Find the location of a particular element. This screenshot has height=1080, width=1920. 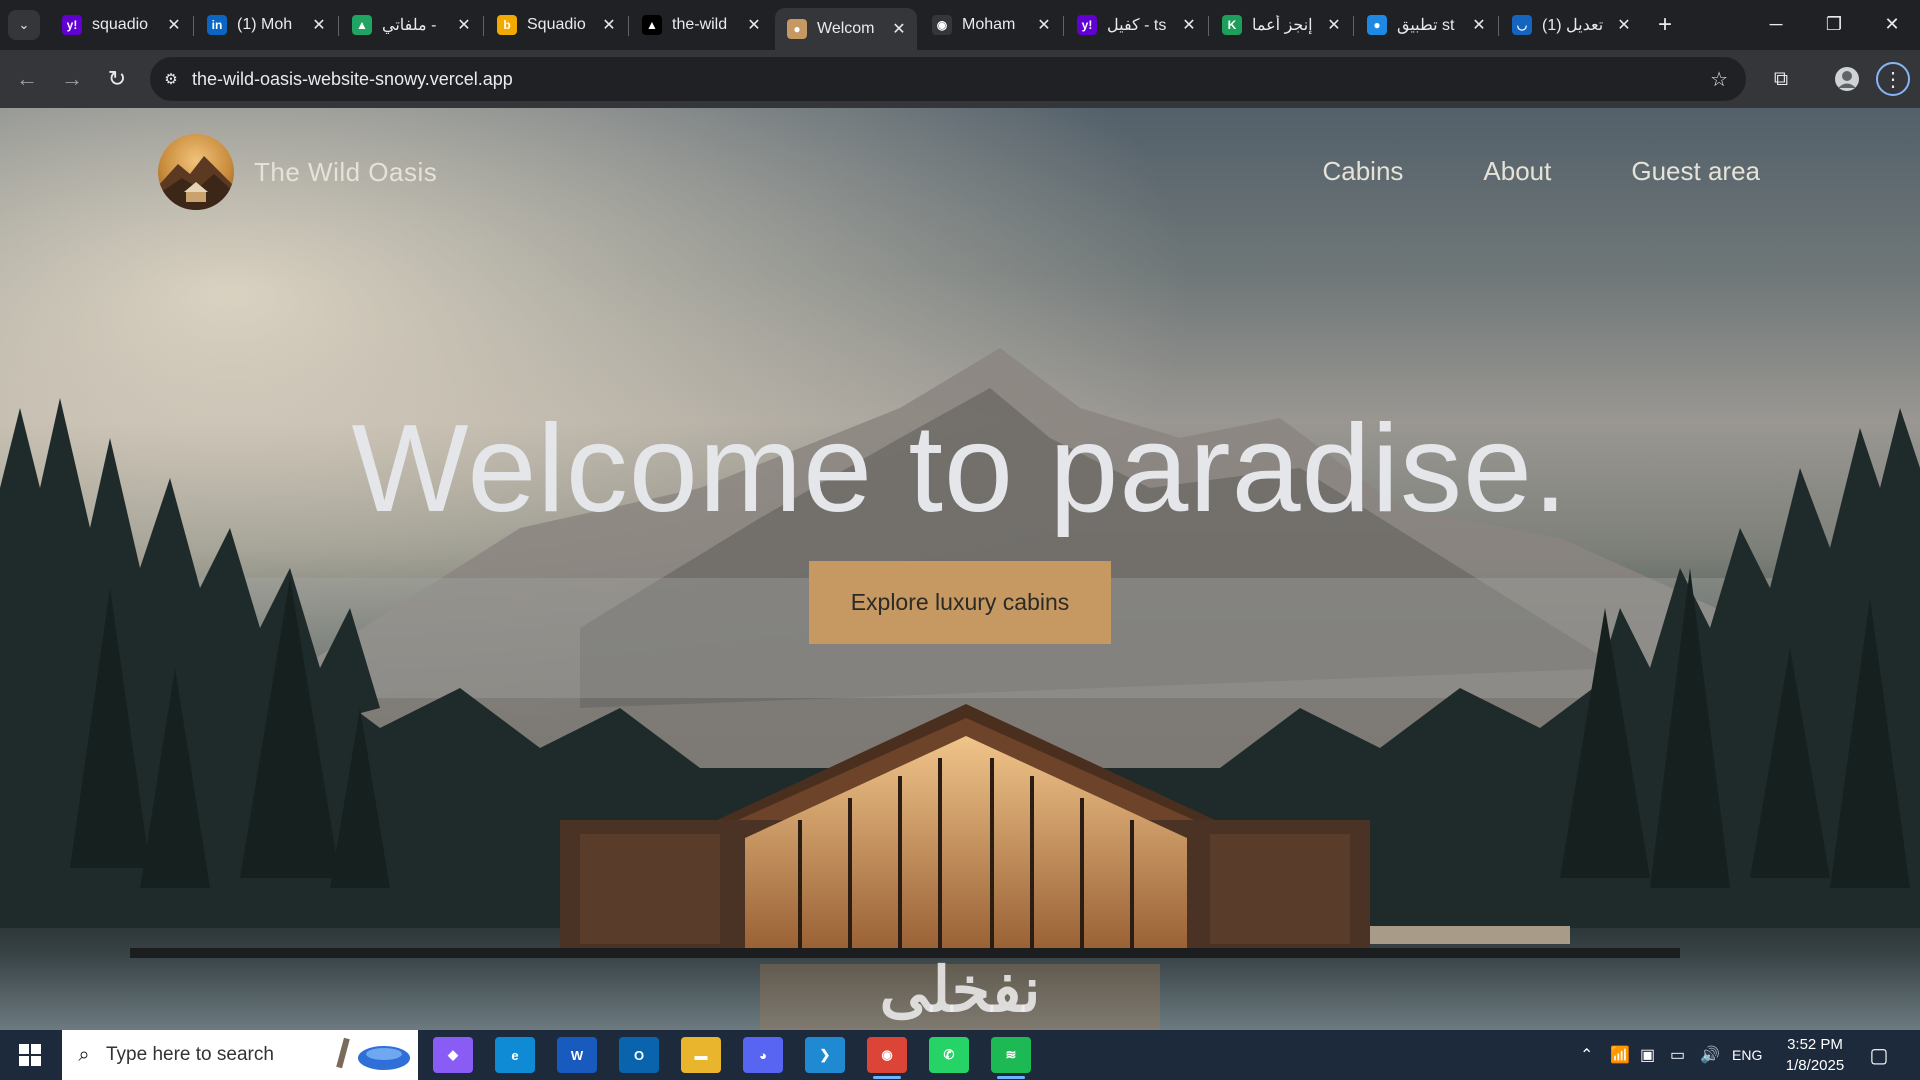

tab-label: Squadio is located at coordinates (556, 24).